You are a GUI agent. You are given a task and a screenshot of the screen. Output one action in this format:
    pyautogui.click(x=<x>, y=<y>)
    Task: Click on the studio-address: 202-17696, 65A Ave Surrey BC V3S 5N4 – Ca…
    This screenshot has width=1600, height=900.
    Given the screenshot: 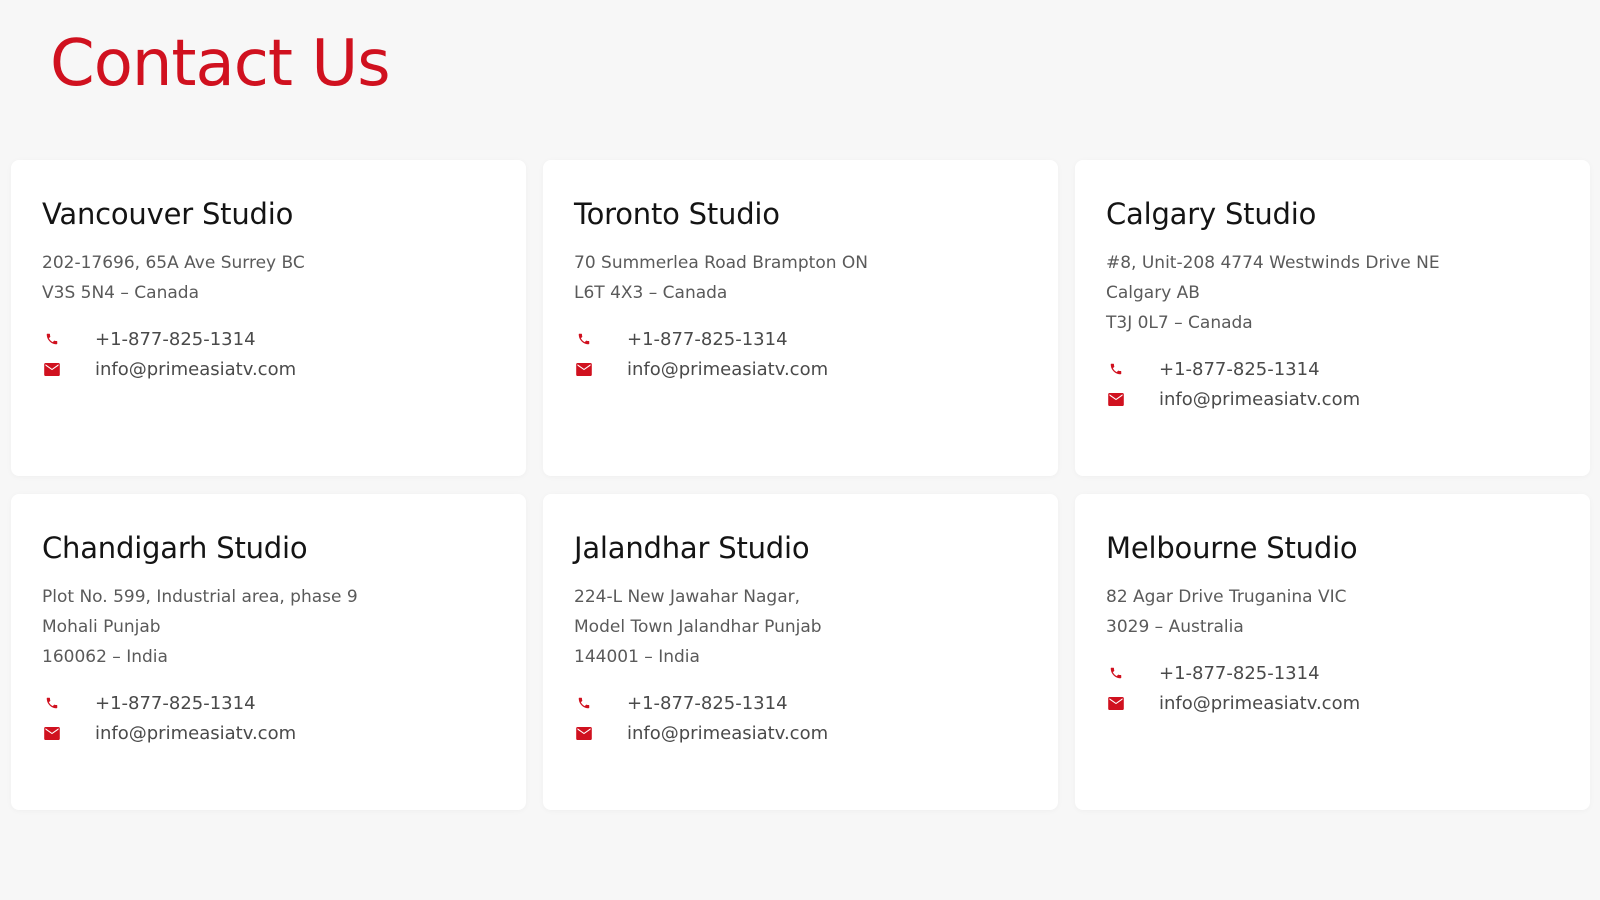 What is the action you would take?
    pyautogui.click(x=268, y=278)
    